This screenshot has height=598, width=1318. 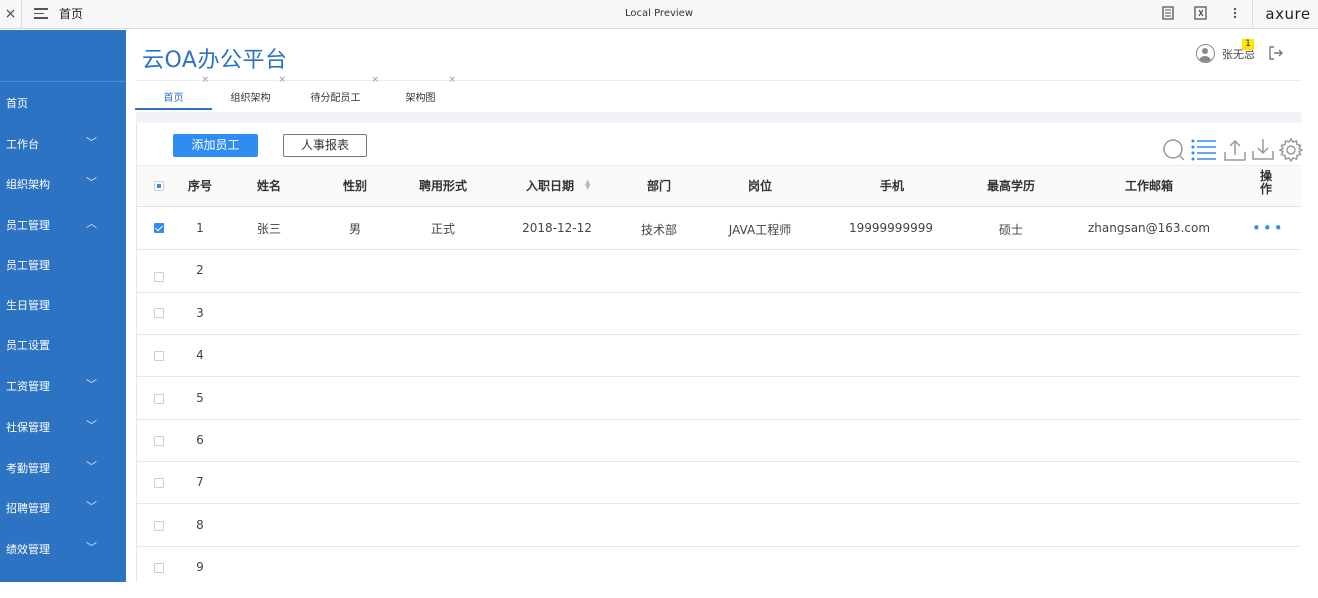 What do you see at coordinates (1263, 149) in the screenshot?
I see `download-icon` at bounding box center [1263, 149].